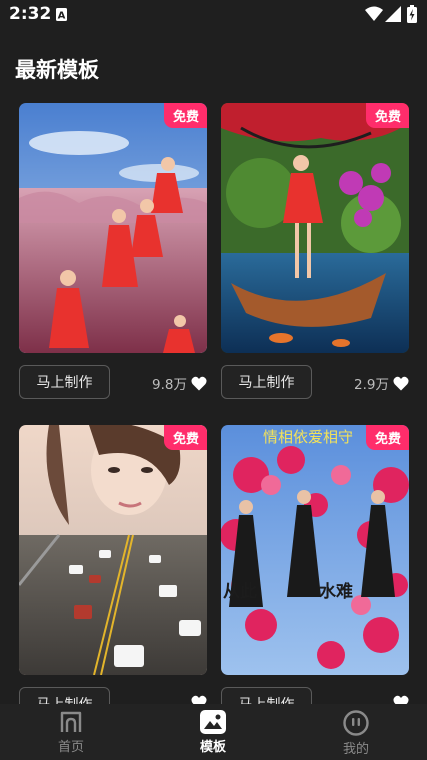  I want to click on nav-home-label: 首页, so click(70, 747).